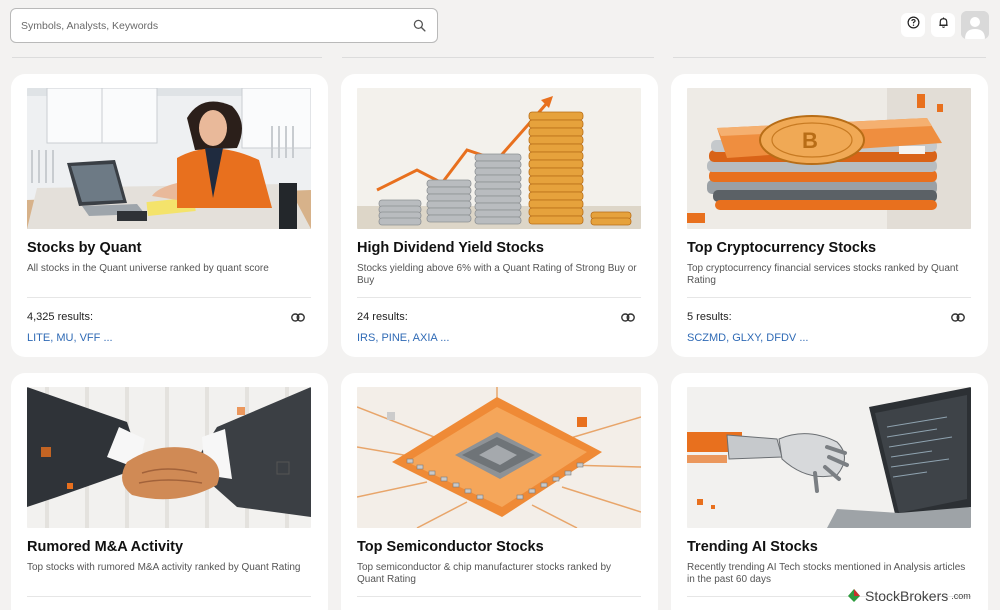 The width and height of the screenshot is (1000, 610). I want to click on ticker-link: DFDV, so click(781, 338).